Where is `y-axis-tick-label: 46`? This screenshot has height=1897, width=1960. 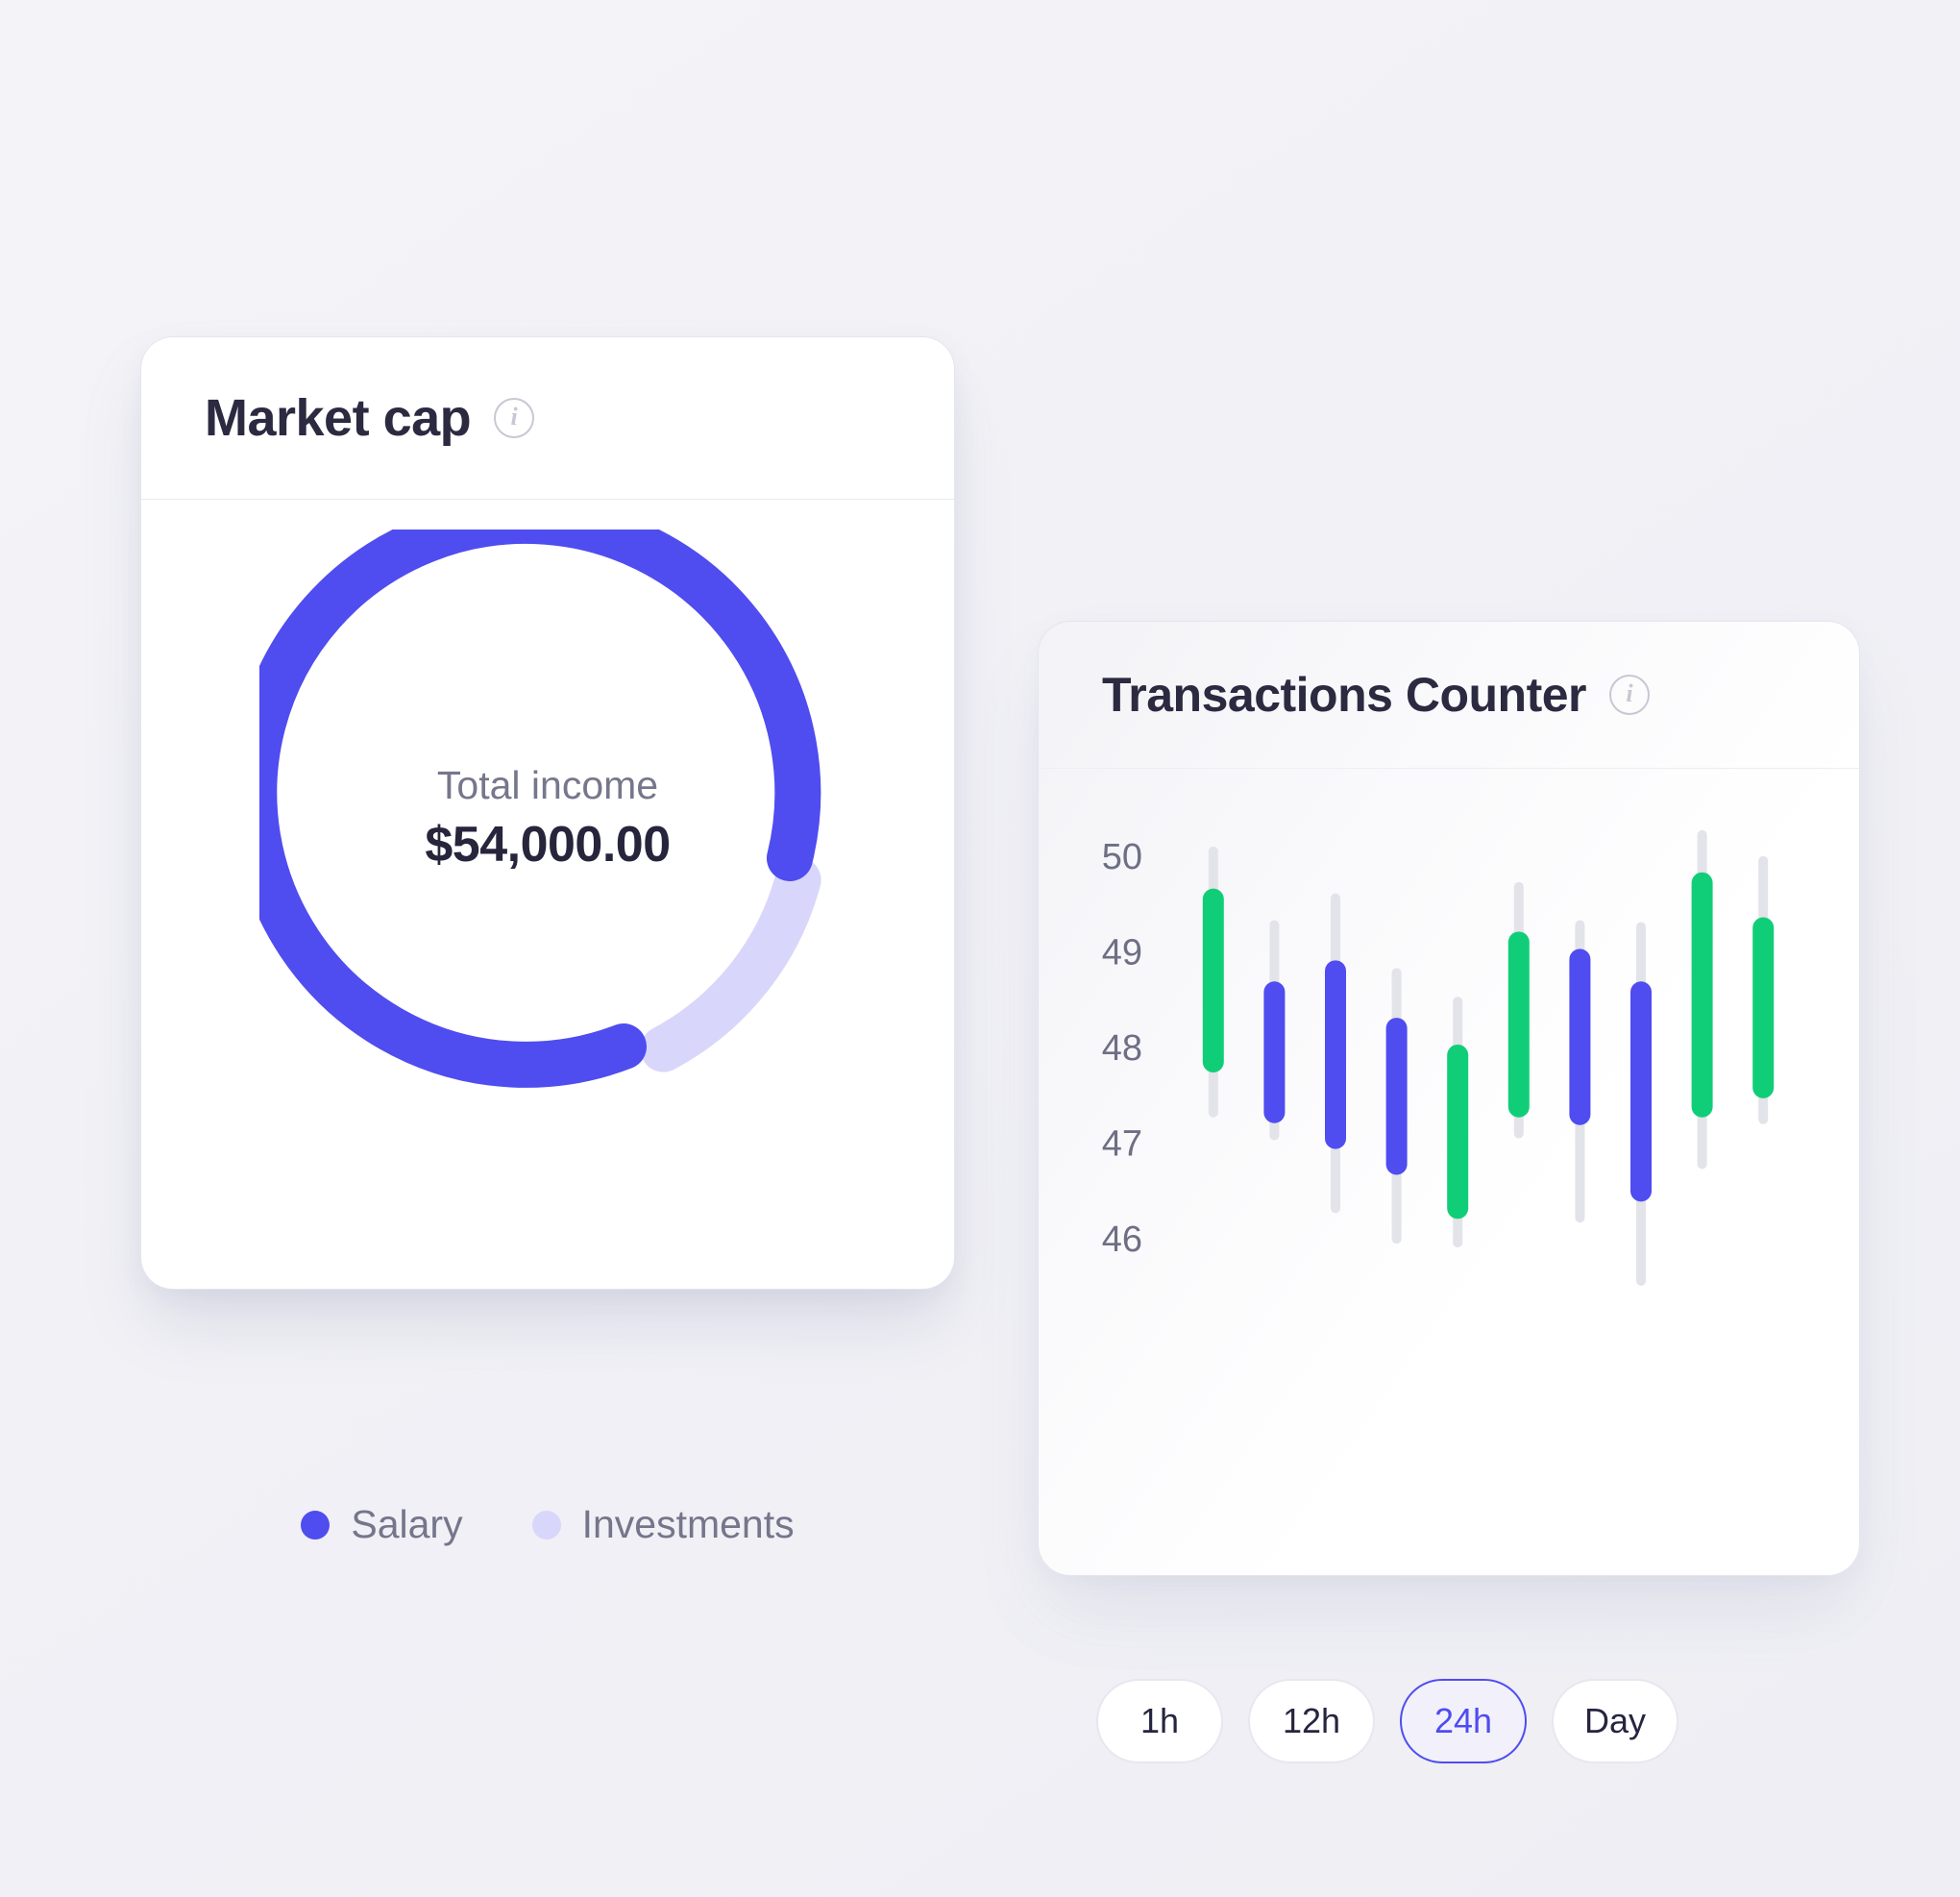
y-axis-tick-label: 46 is located at coordinates (1122, 1240).